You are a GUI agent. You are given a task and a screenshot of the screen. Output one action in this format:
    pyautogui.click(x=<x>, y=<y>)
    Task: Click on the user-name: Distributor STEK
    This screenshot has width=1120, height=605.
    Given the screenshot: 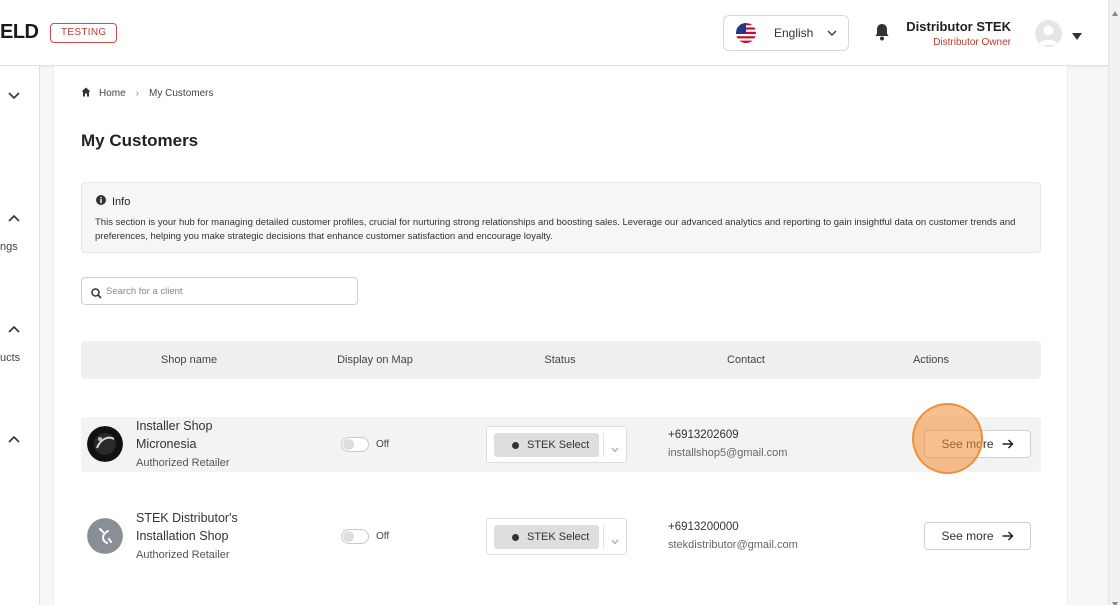 What is the action you would take?
    pyautogui.click(x=958, y=26)
    